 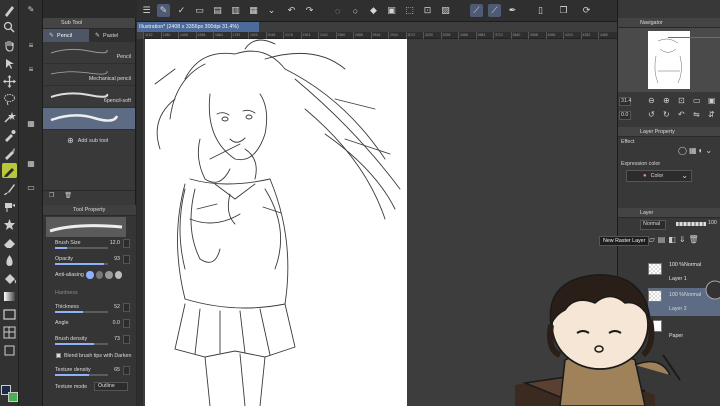 What do you see at coordinates (9, 188) in the screenshot?
I see `brush-tool-icon` at bounding box center [9, 188].